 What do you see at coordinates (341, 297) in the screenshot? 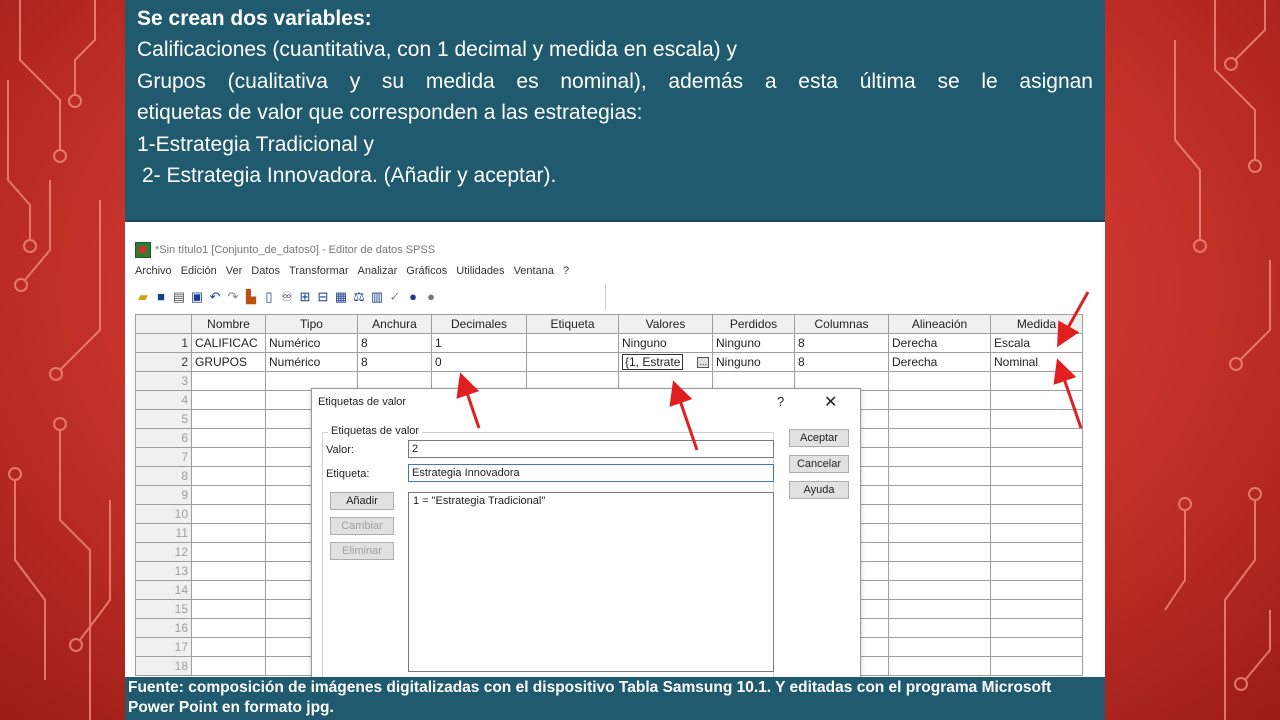
I see `split-file-icon: ▦` at bounding box center [341, 297].